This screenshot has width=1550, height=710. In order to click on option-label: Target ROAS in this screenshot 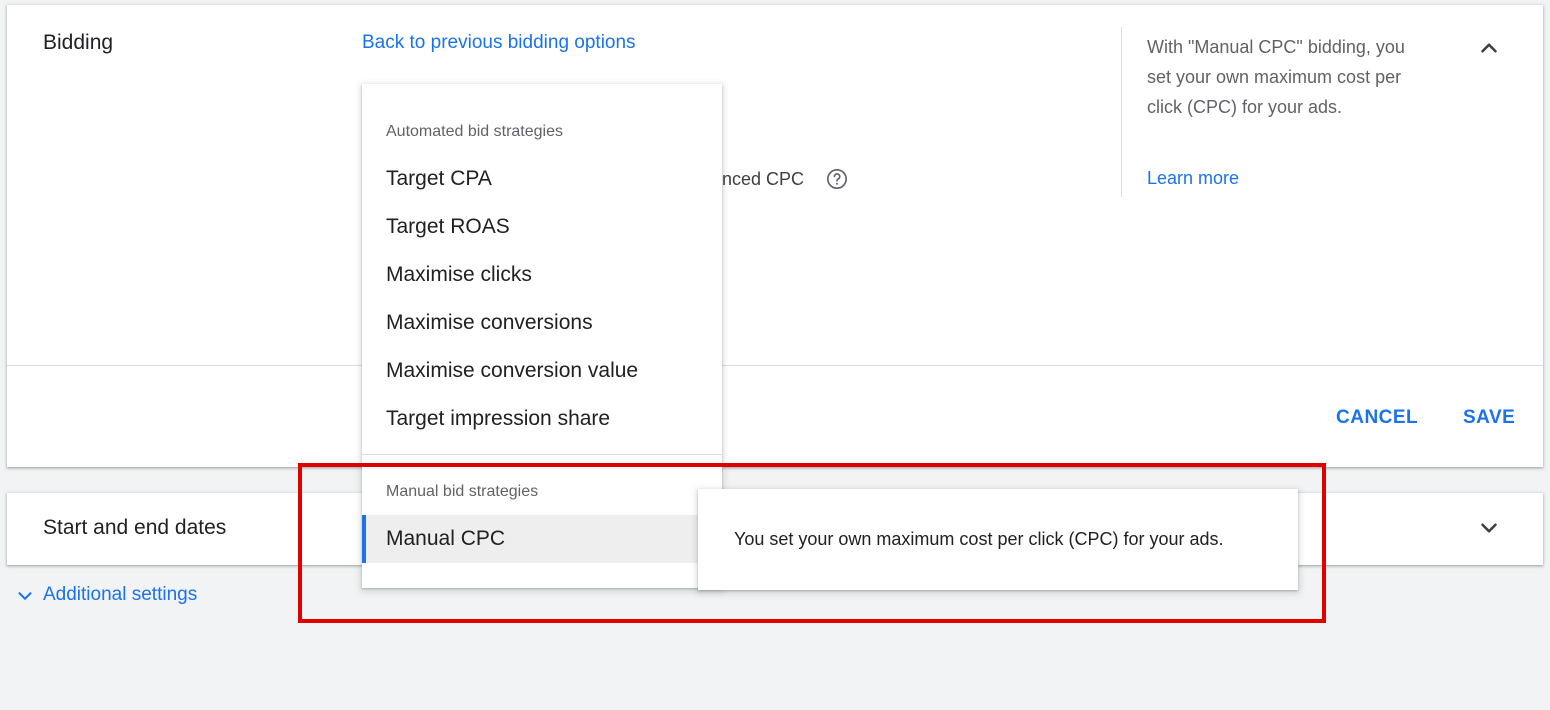, I will do `click(448, 226)`.